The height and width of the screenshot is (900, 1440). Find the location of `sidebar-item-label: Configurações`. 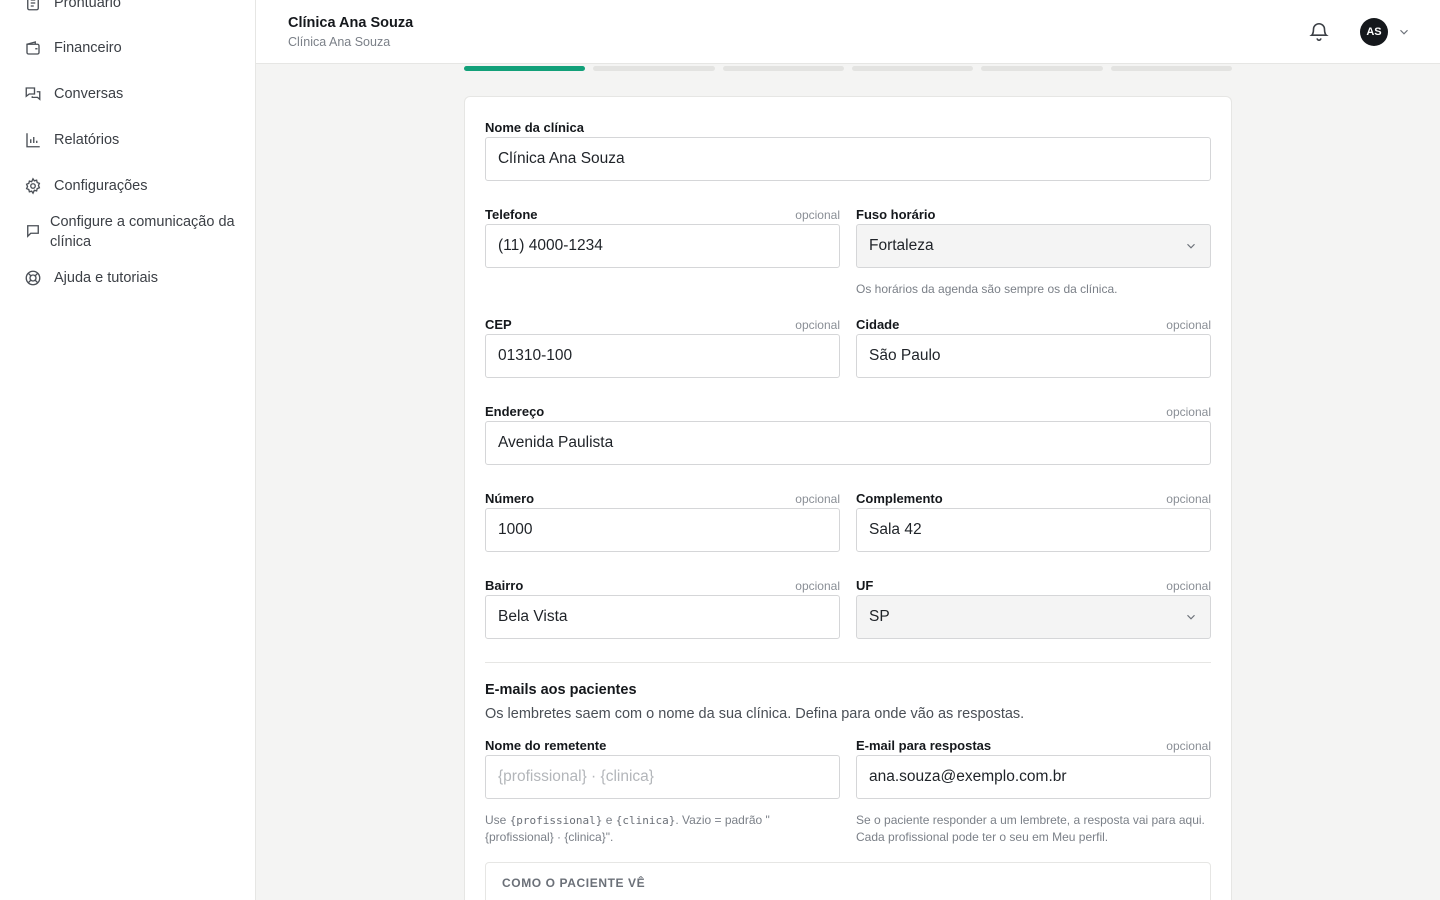

sidebar-item-label: Configurações is located at coordinates (101, 186).